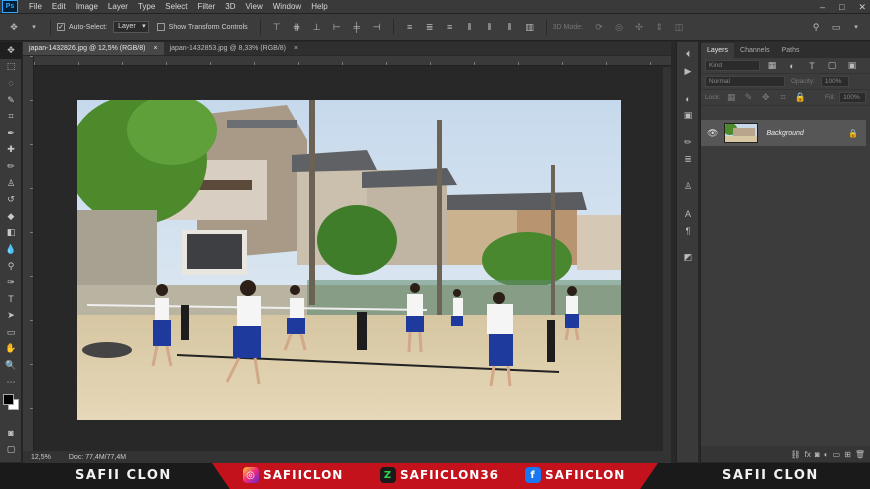 The width and height of the screenshot is (870, 489). I want to click on auto-select-checkbox: ✓, so click(61, 27).